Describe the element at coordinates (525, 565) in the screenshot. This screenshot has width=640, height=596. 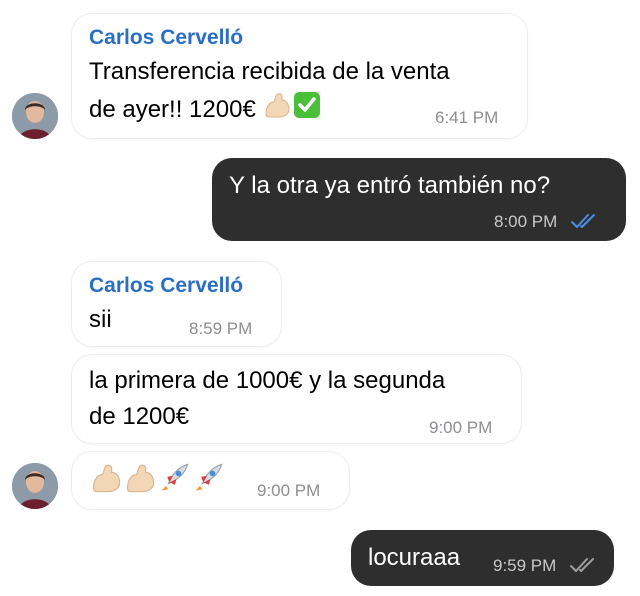
I see `message-time: 9:59 PM` at that location.